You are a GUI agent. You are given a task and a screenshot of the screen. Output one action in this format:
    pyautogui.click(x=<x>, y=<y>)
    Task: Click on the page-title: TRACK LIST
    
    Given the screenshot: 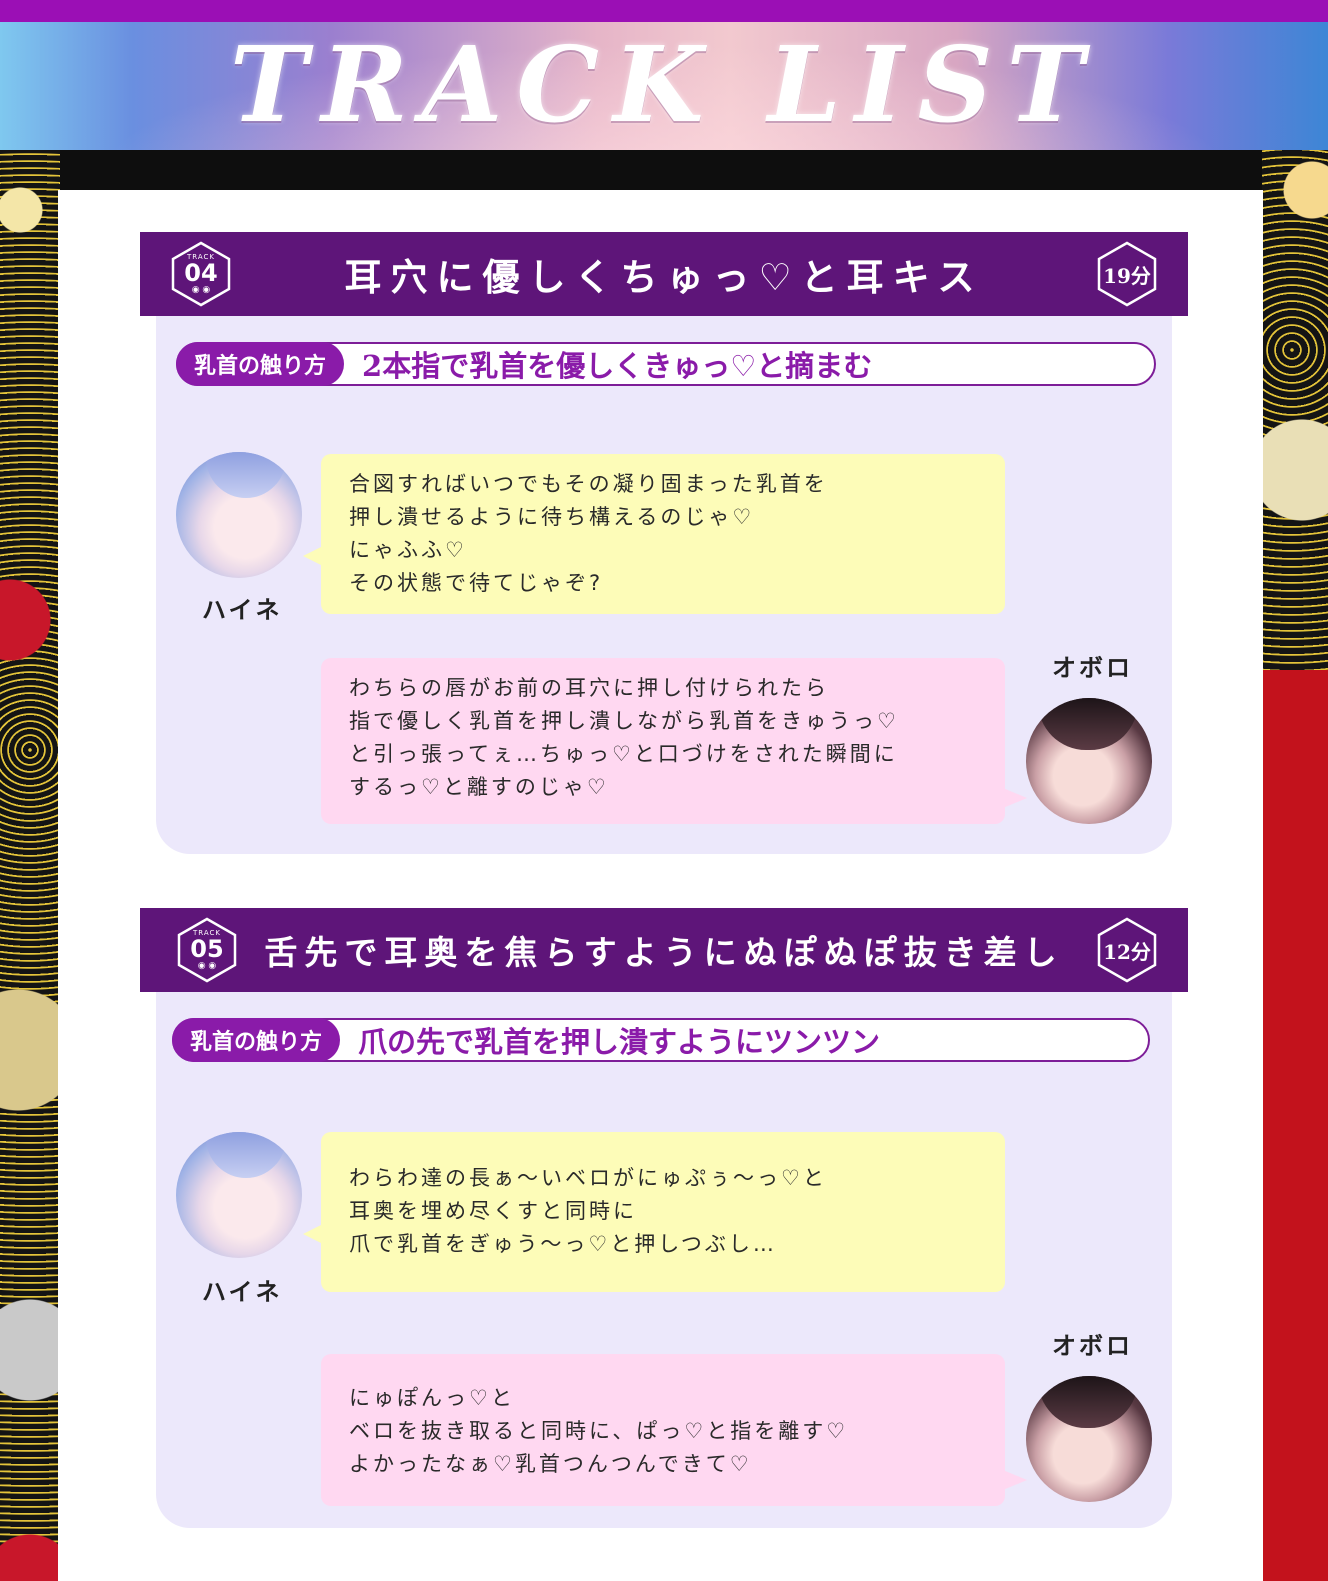 What is the action you would take?
    pyautogui.click(x=664, y=84)
    